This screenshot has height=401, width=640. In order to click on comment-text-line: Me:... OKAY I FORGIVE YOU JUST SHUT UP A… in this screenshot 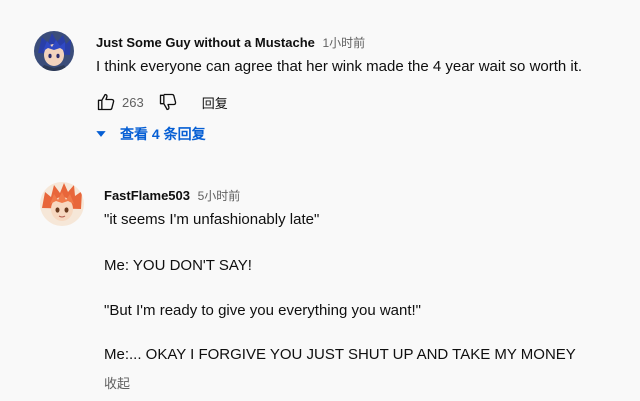, I will do `click(340, 354)`.